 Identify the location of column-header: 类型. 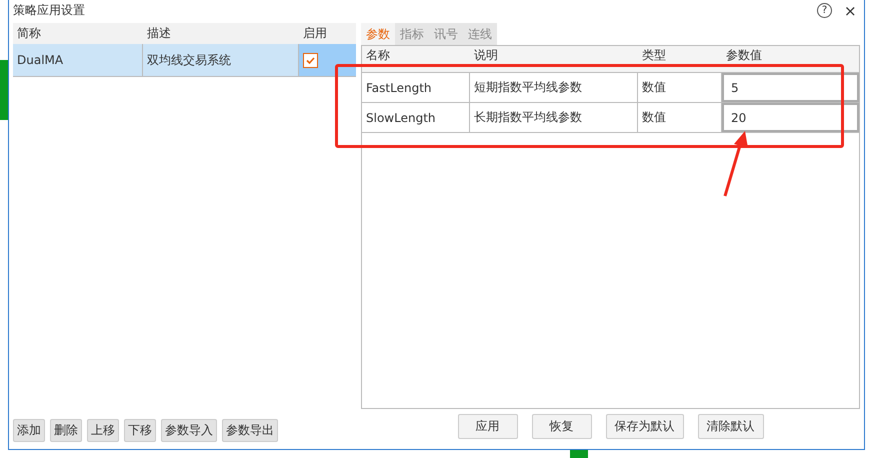
(654, 55).